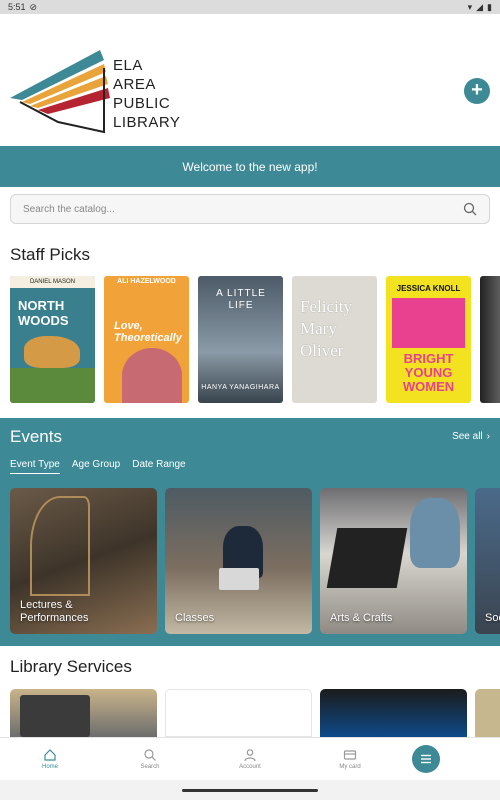  Describe the element at coordinates (243, 209) in the screenshot. I see `search-input` at that location.